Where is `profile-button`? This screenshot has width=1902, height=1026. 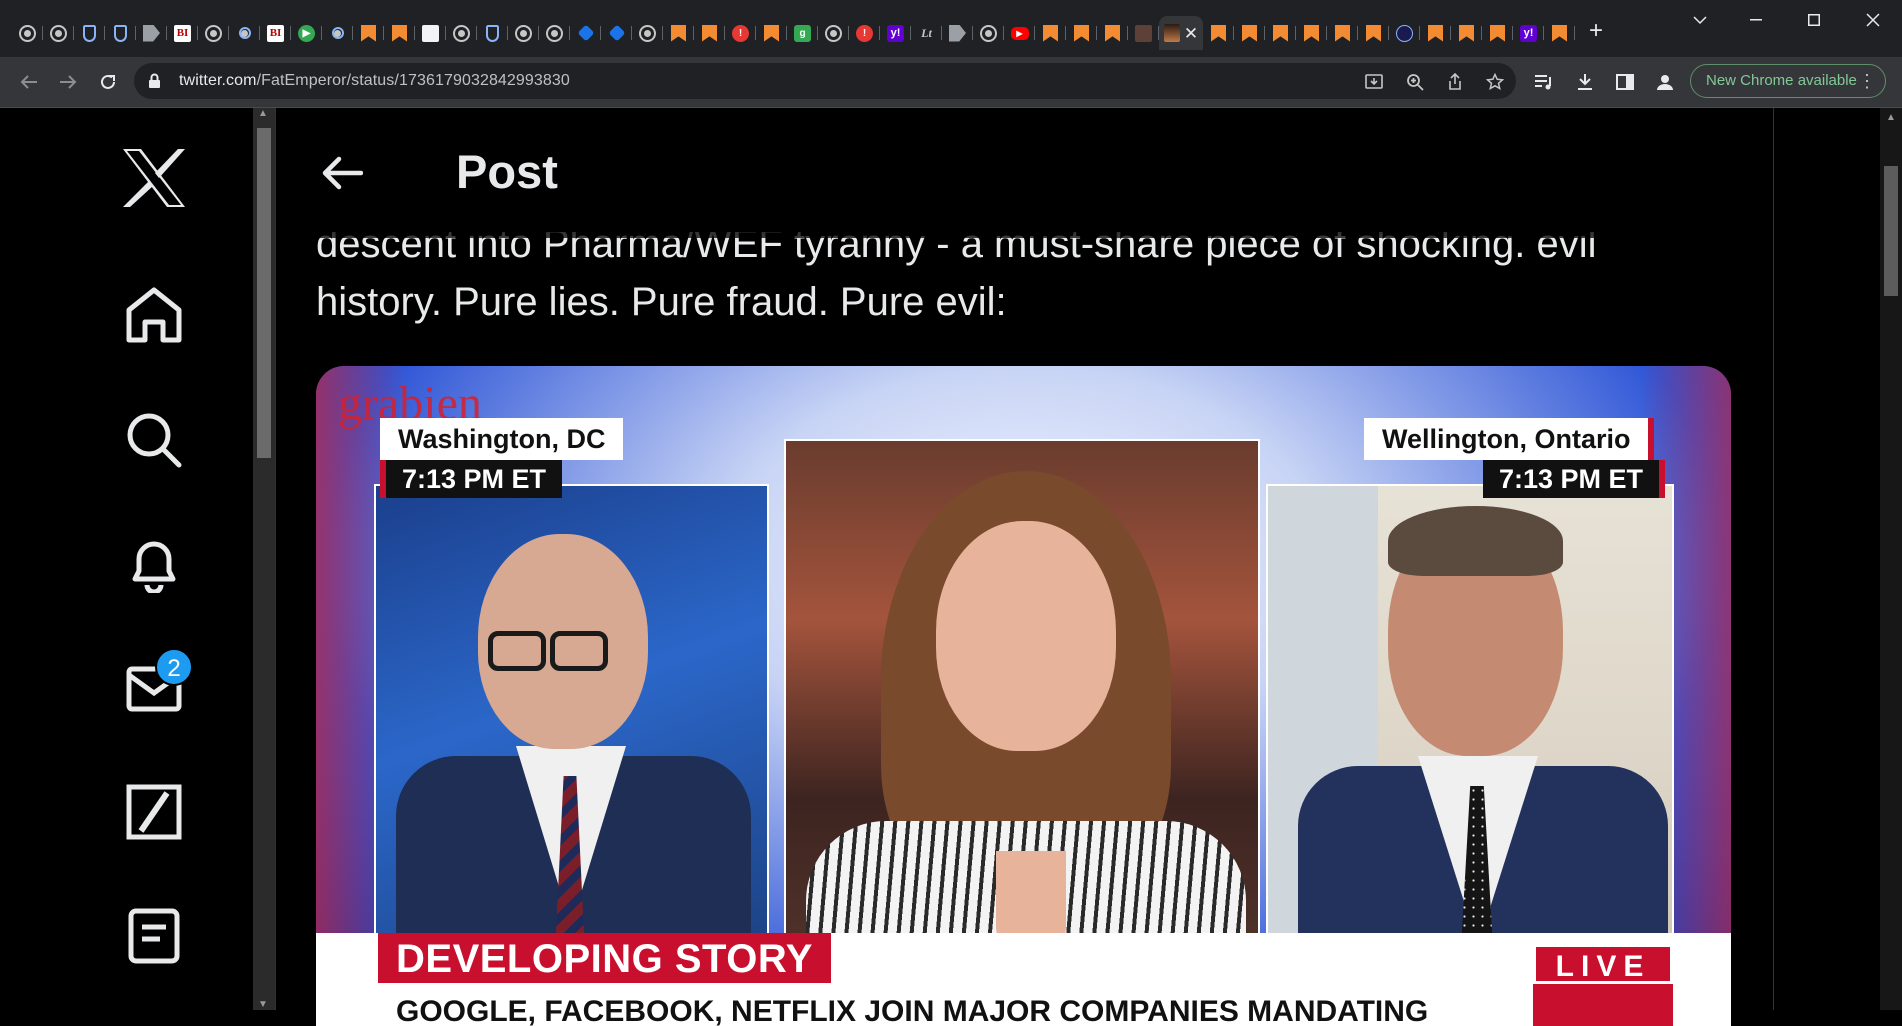
profile-button is located at coordinates (1665, 82).